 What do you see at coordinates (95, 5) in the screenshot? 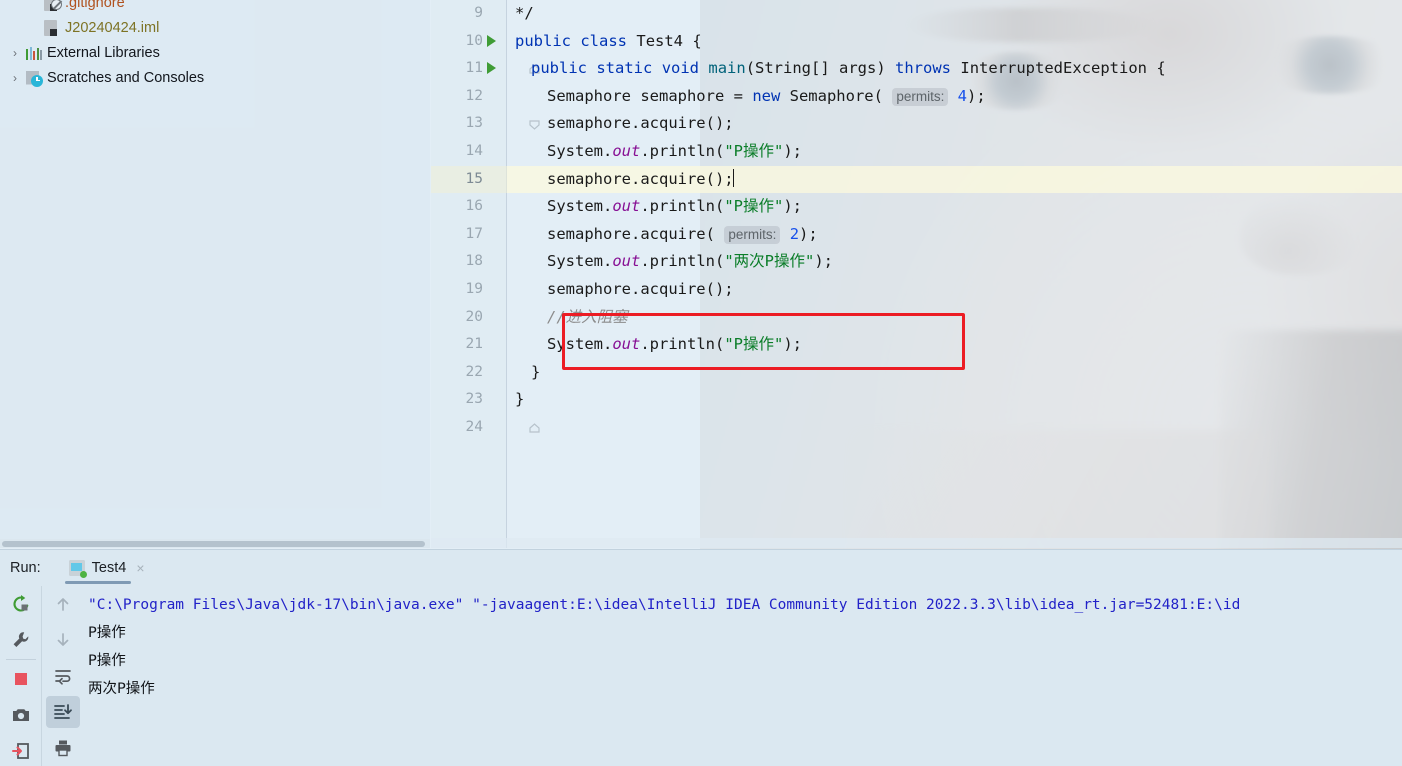
I see `tree-item-label: .gitignore` at bounding box center [95, 5].